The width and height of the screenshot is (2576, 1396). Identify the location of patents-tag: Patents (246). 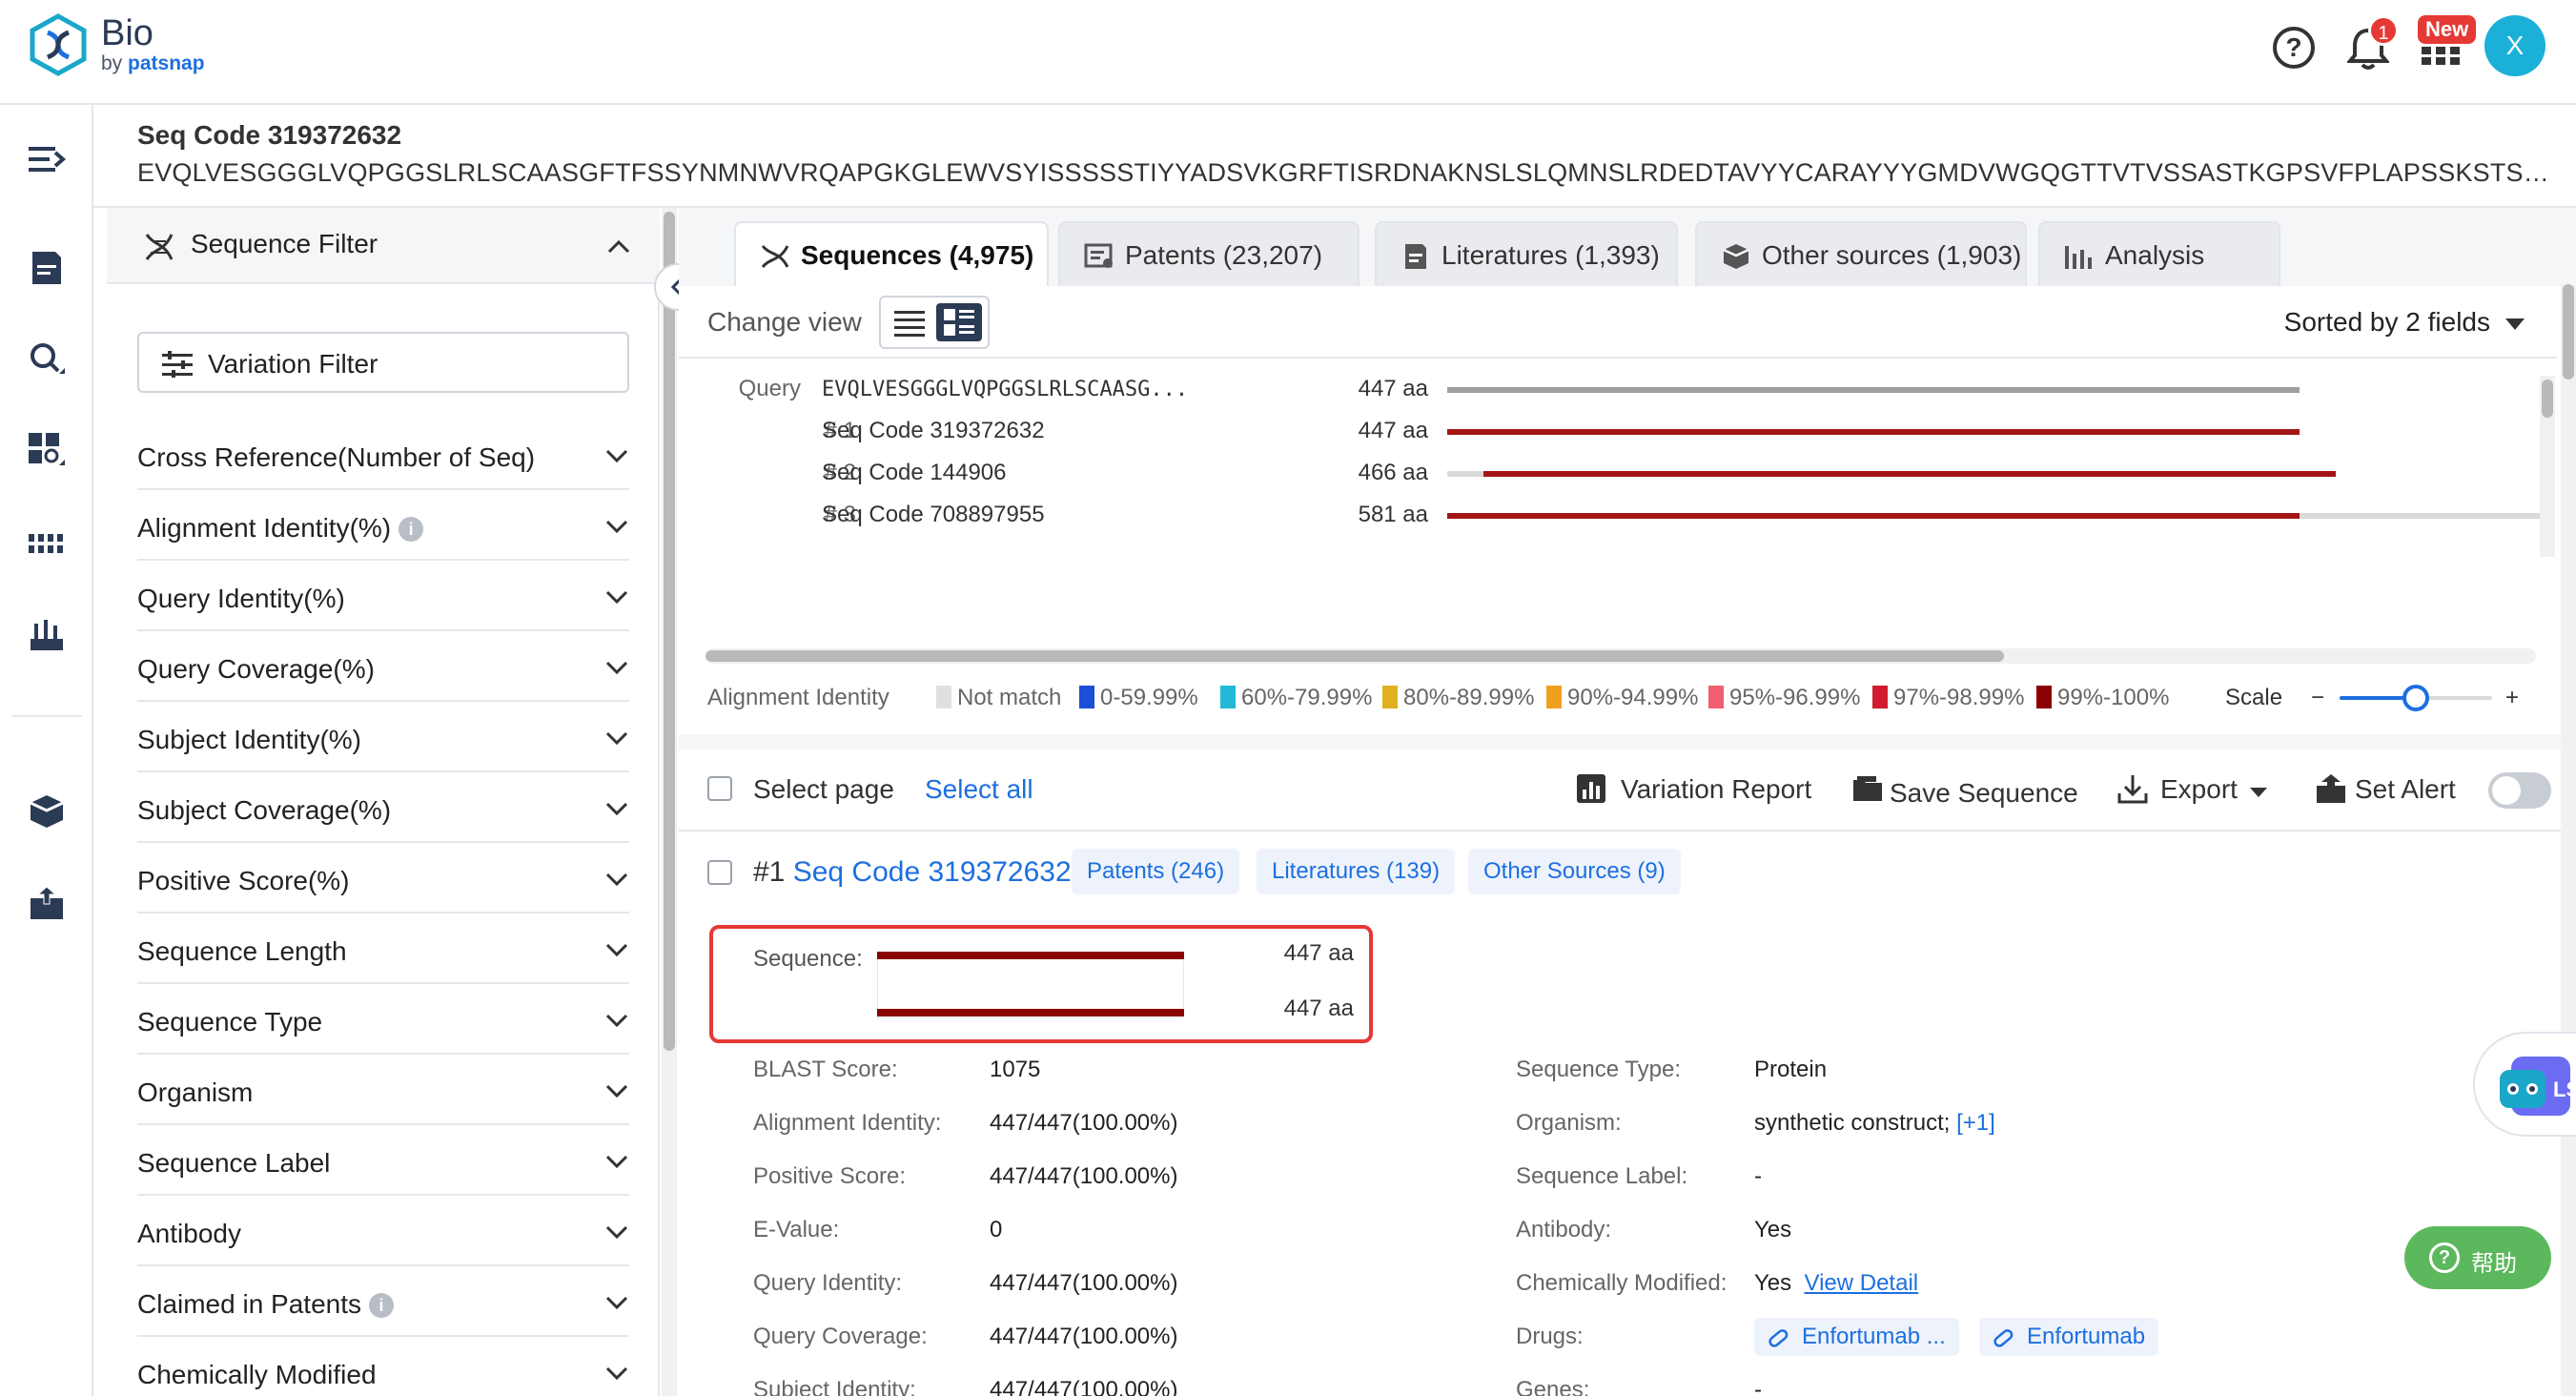
(1155, 871).